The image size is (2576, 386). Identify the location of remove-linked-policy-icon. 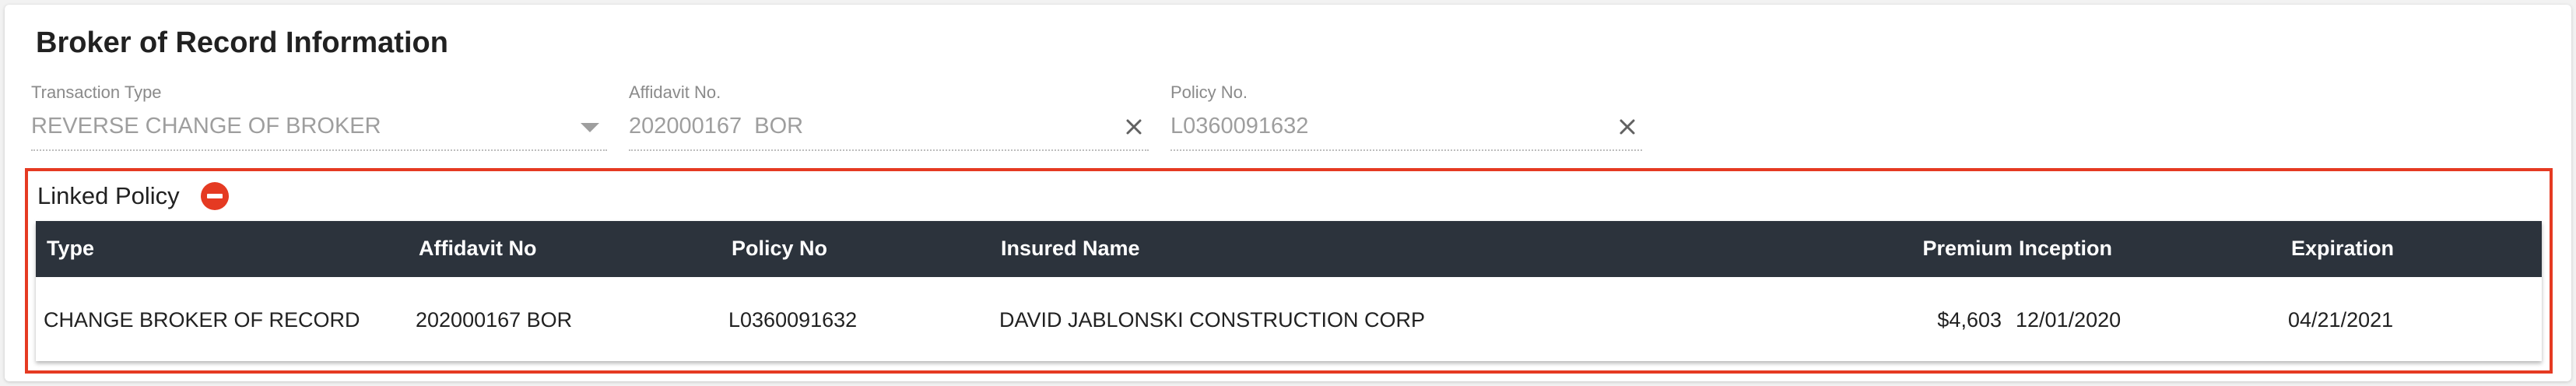
(215, 196).